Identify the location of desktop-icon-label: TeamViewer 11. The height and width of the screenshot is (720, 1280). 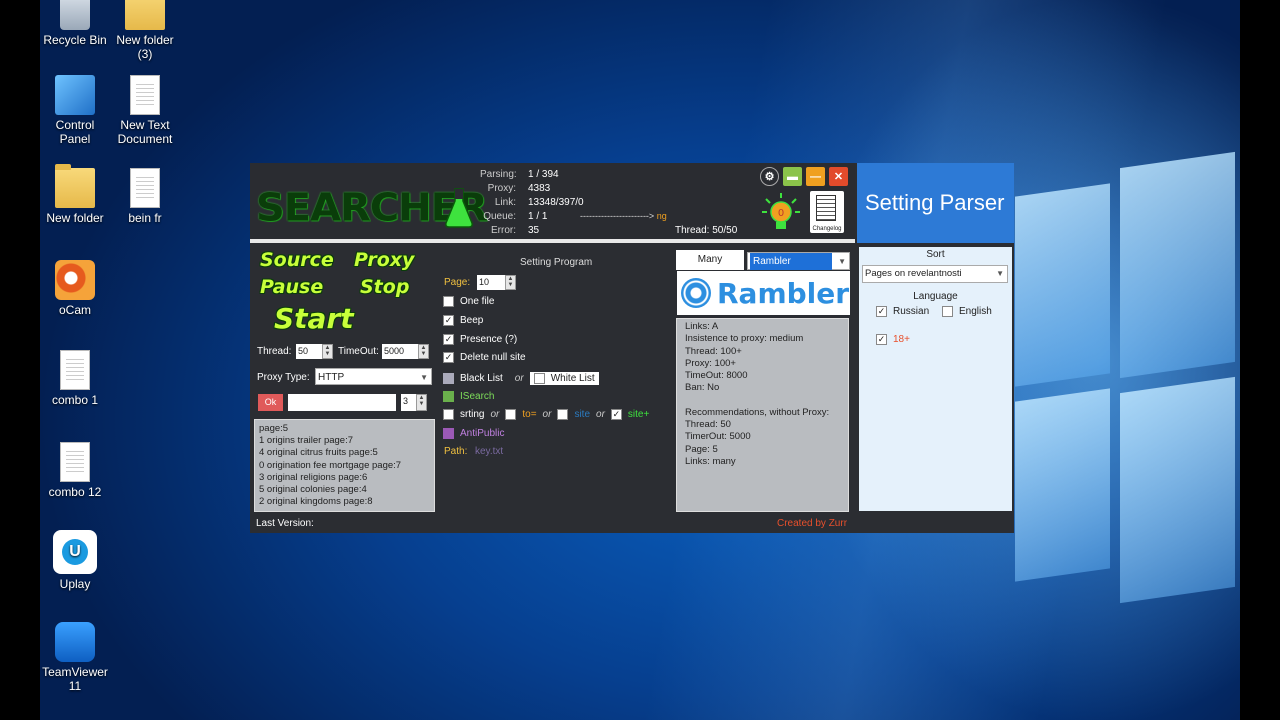
(75, 679).